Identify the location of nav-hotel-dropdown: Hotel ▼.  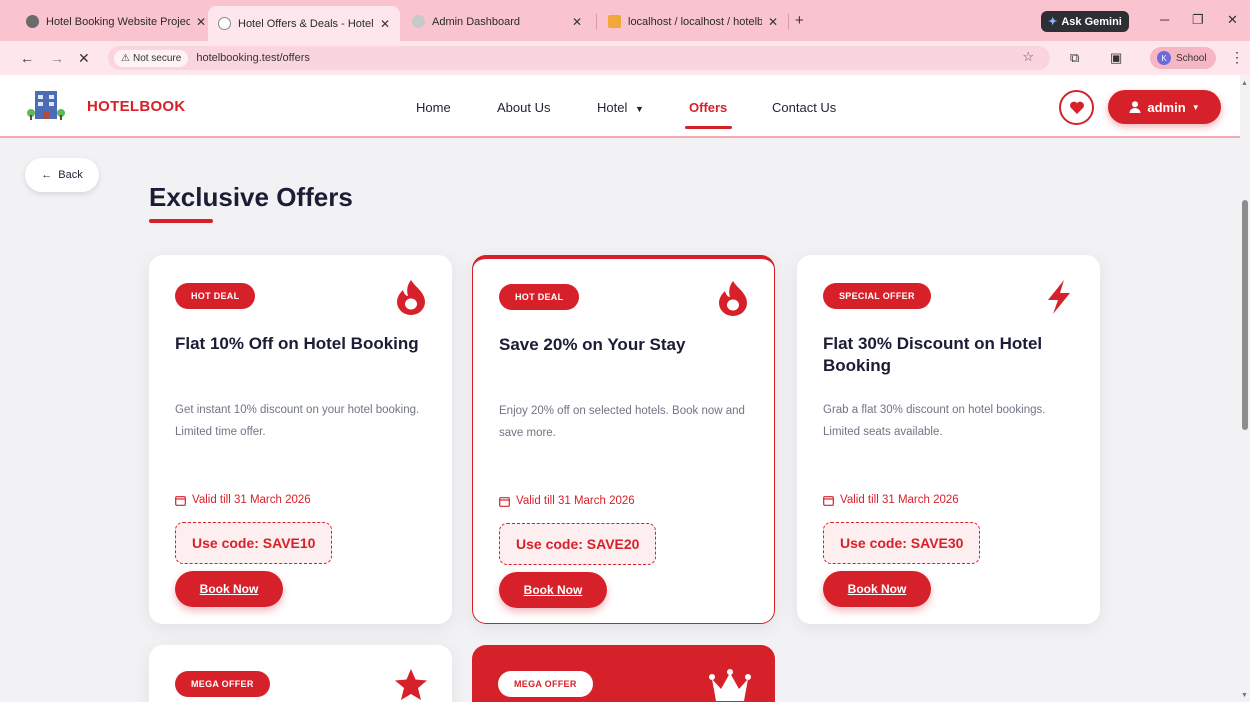
(620, 107).